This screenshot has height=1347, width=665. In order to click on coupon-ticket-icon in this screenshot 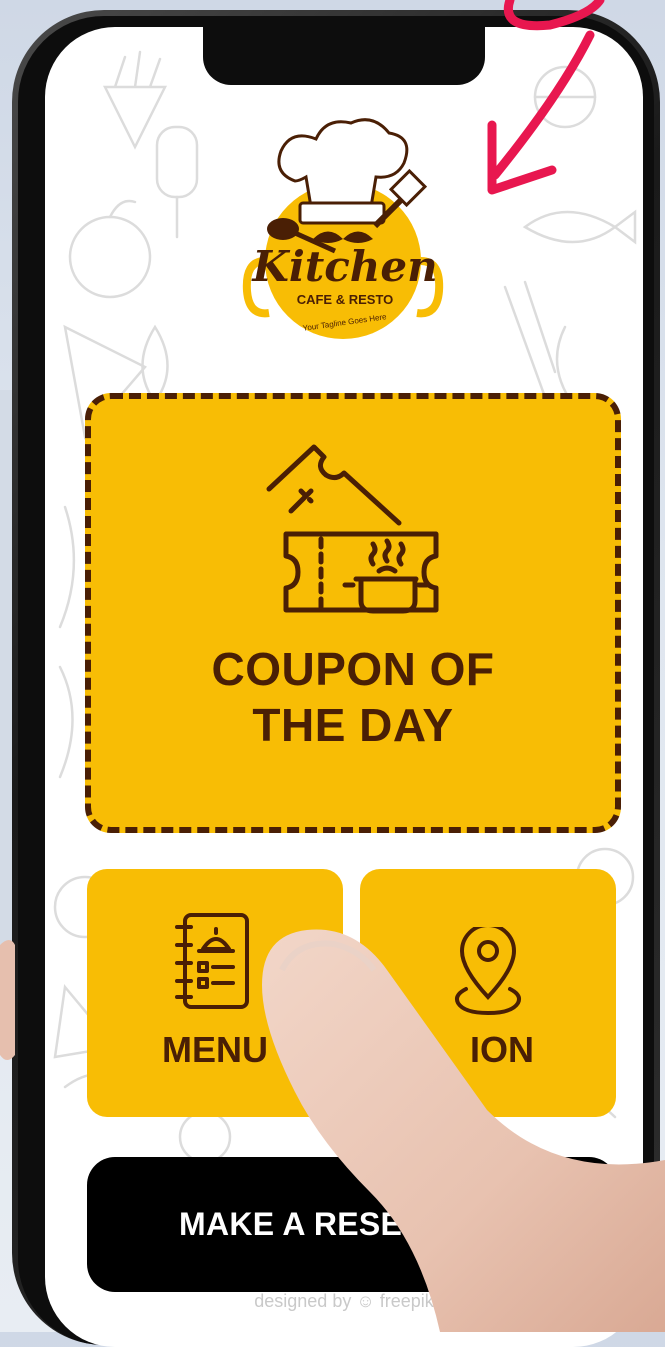, I will do `click(352, 530)`.